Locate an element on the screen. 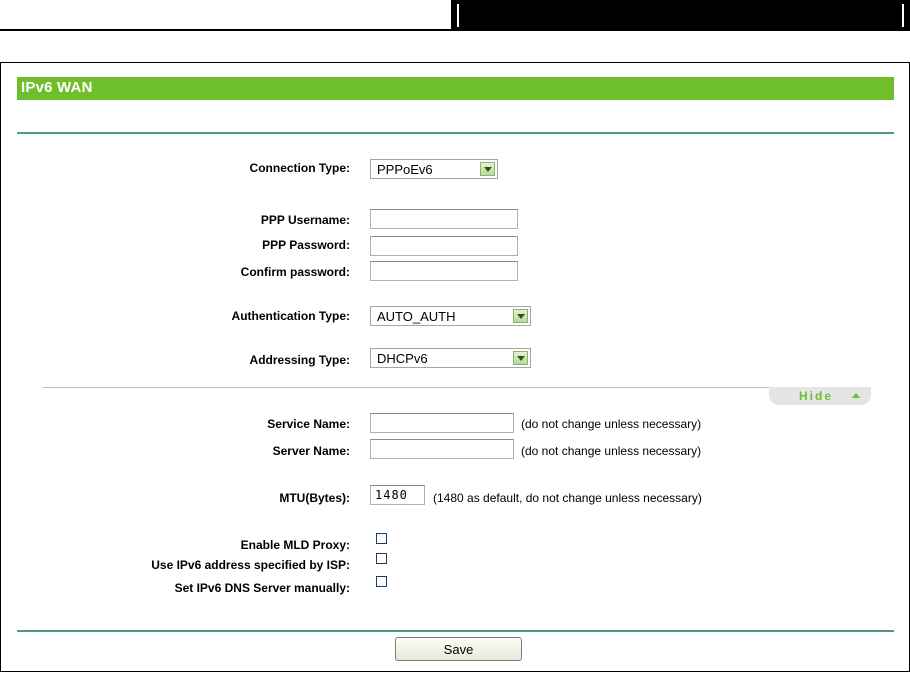 The height and width of the screenshot is (673, 910). set-dns-manually-checkbox is located at coordinates (381, 581).